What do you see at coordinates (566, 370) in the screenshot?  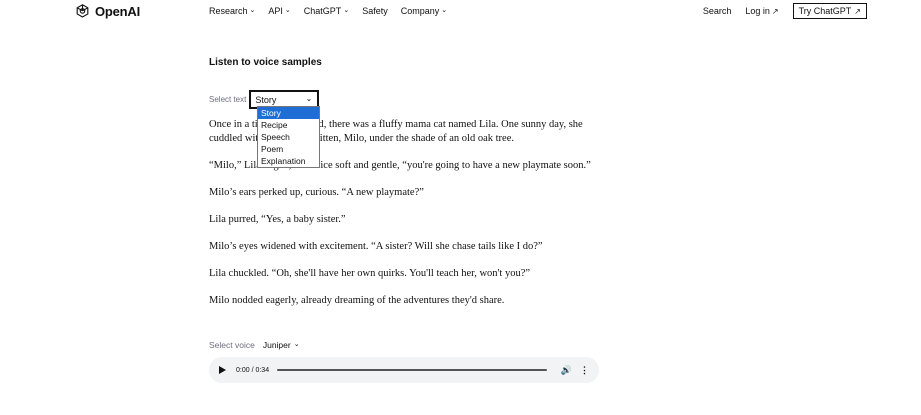 I see `volume-icon: 🔊` at bounding box center [566, 370].